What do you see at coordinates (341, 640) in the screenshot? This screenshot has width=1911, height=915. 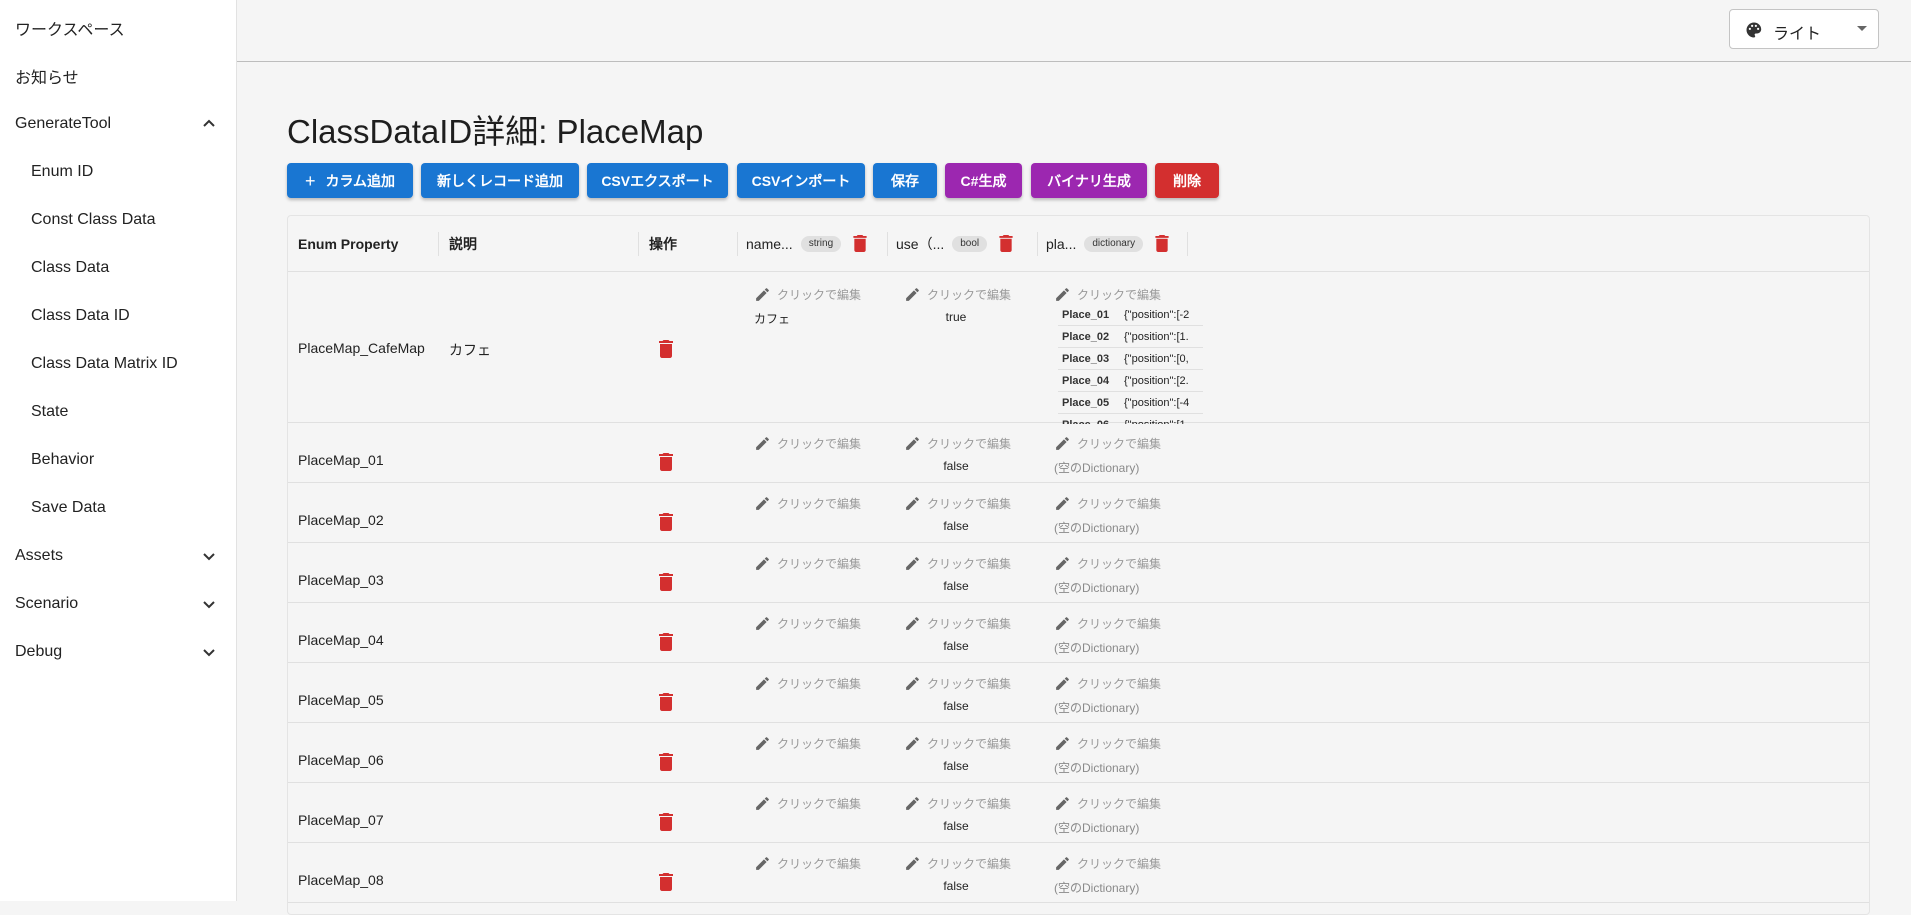 I see `enum-property-cell: PlaceMap_04` at bounding box center [341, 640].